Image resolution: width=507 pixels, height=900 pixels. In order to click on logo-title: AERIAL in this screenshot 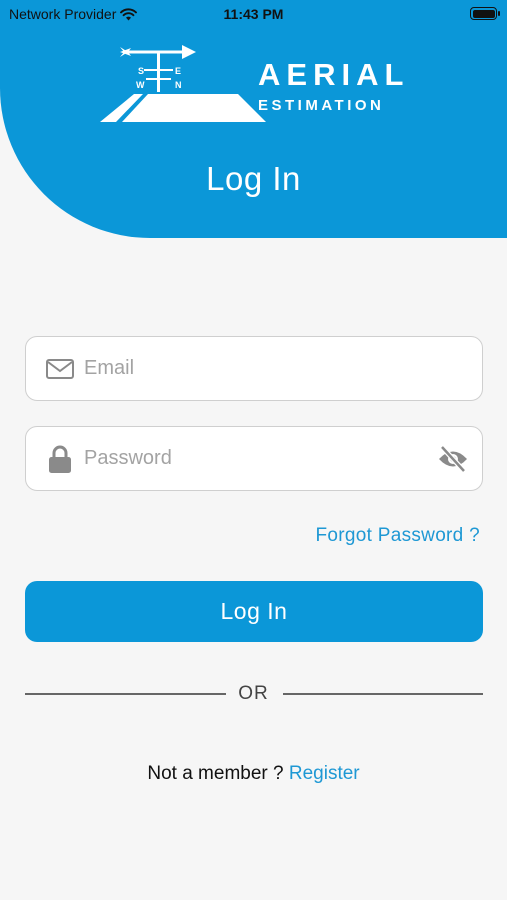, I will do `click(334, 74)`.